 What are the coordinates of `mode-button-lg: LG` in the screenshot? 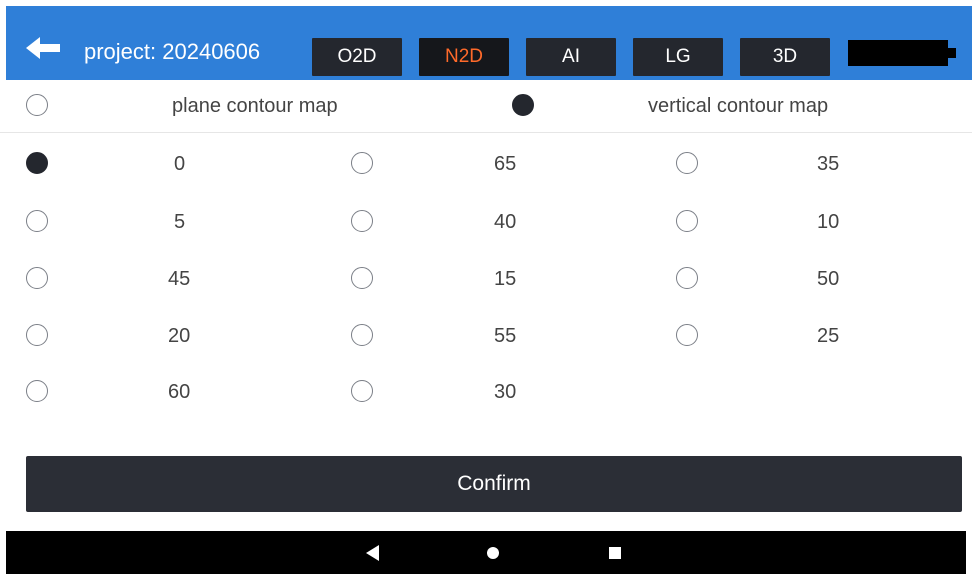 It's located at (678, 57).